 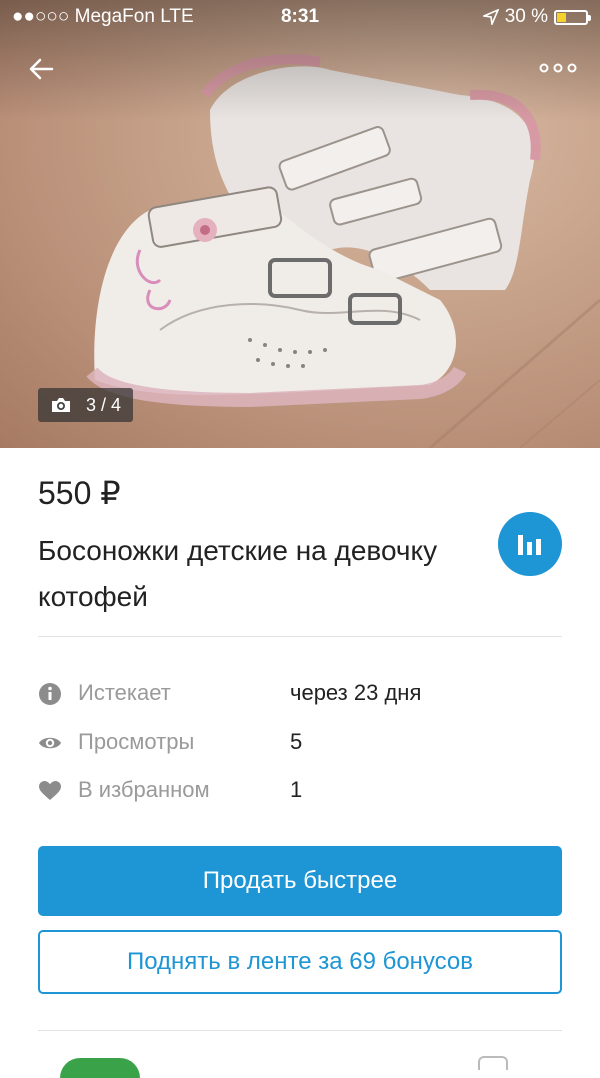 What do you see at coordinates (558, 68) in the screenshot?
I see `more-options-icon` at bounding box center [558, 68].